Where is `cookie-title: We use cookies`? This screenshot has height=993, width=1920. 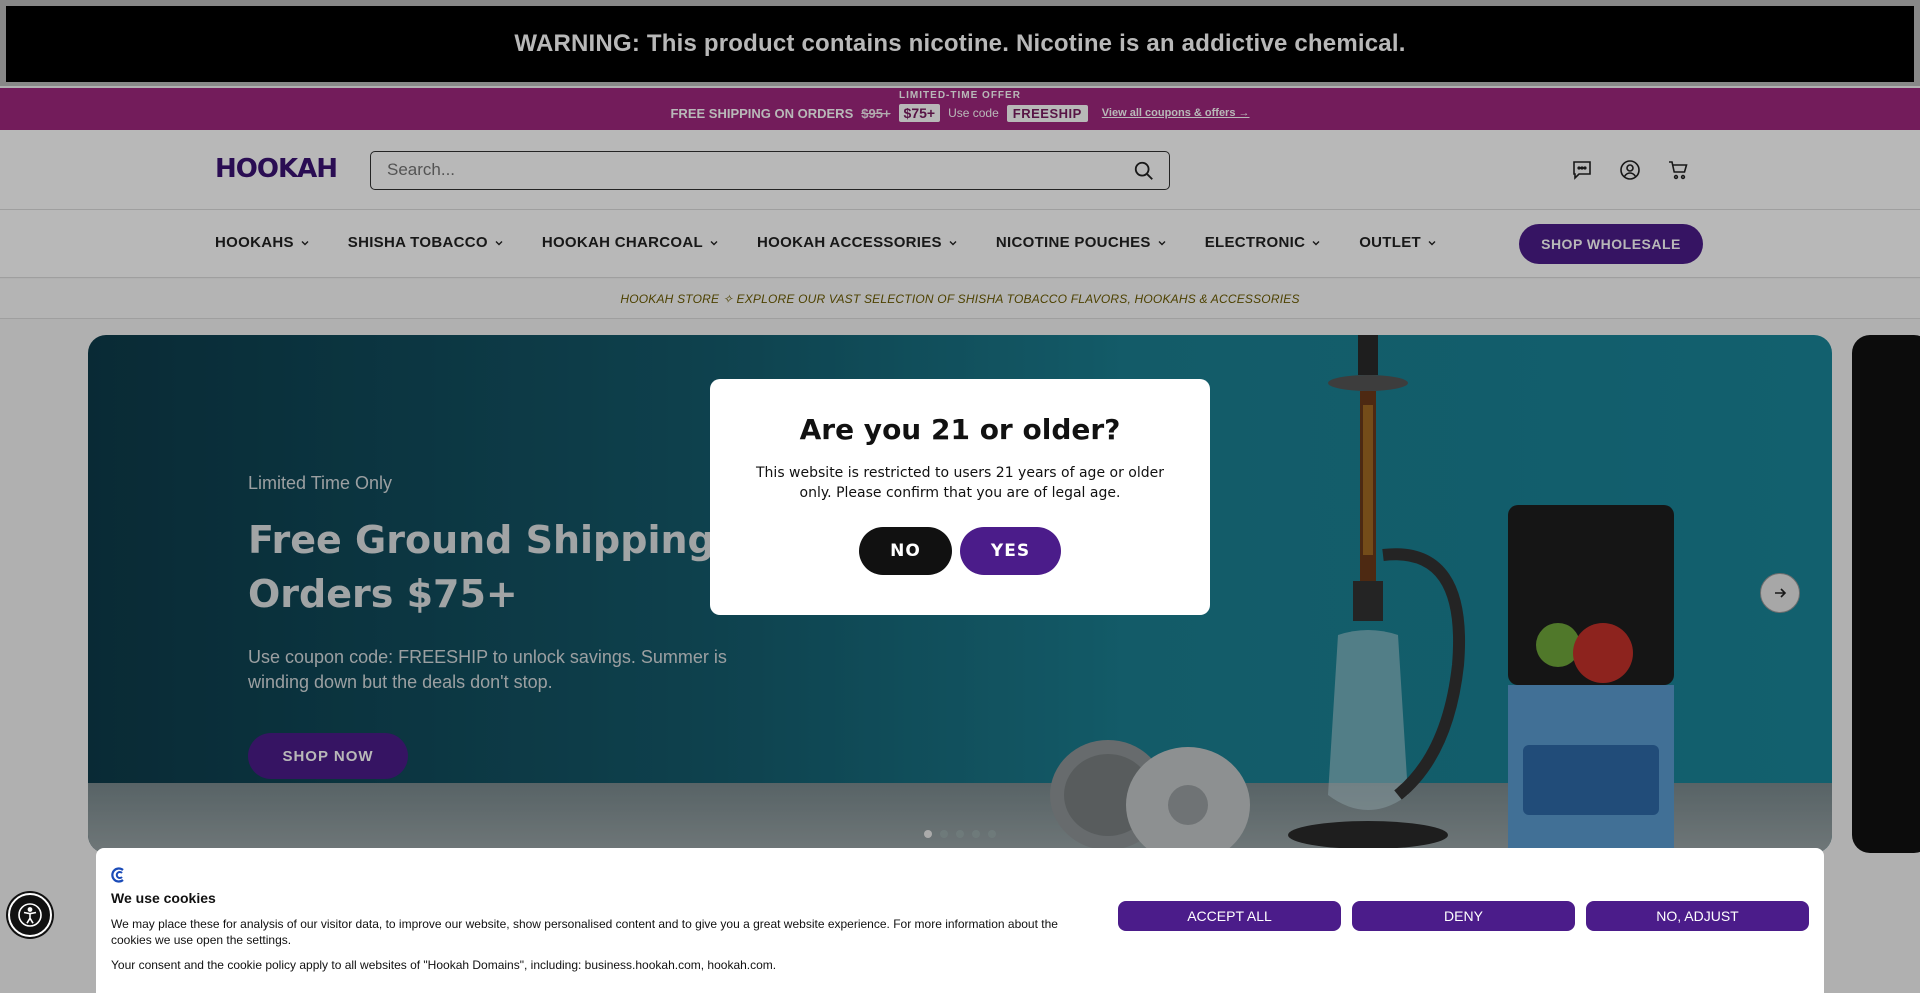
cookie-title: We use cookies is located at coordinates (163, 898).